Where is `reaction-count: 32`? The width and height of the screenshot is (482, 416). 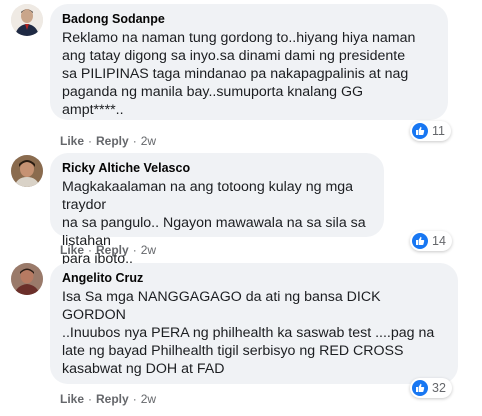
reaction-count: 32 is located at coordinates (431, 388).